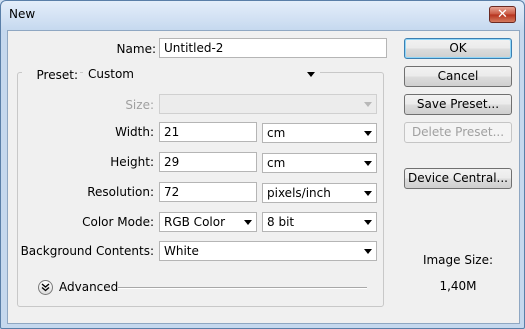 The width and height of the screenshot is (525, 329). Describe the element at coordinates (273, 48) in the screenshot. I see `name-input: Untitled-2` at that location.